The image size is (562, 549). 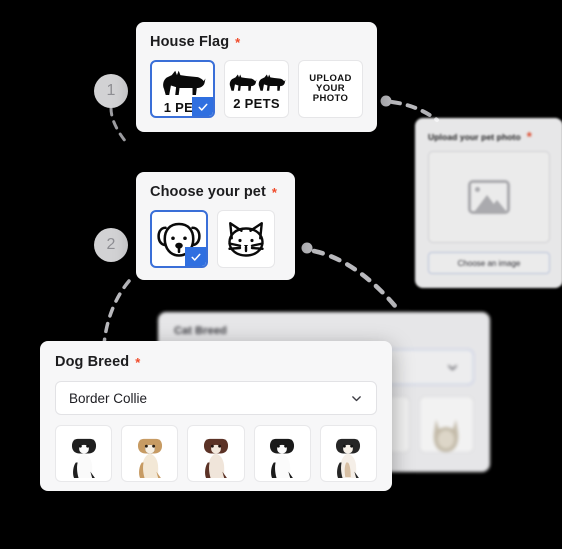 I want to click on house-flag-option-1-pet: 1 PET, so click(x=183, y=89).